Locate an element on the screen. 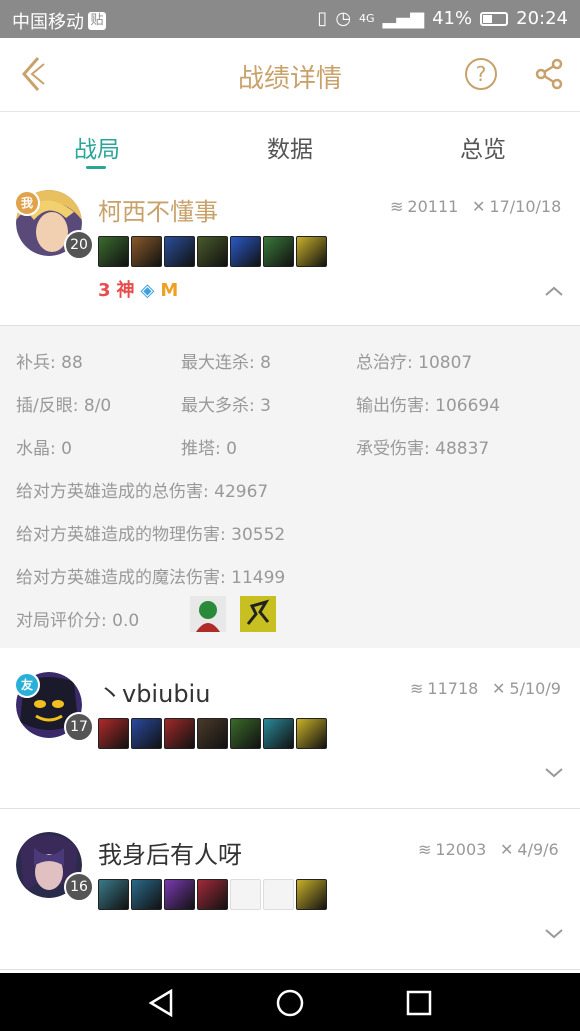 Image resolution: width=580 pixels, height=1031 pixels. hero-level: 20 is located at coordinates (79, 245).